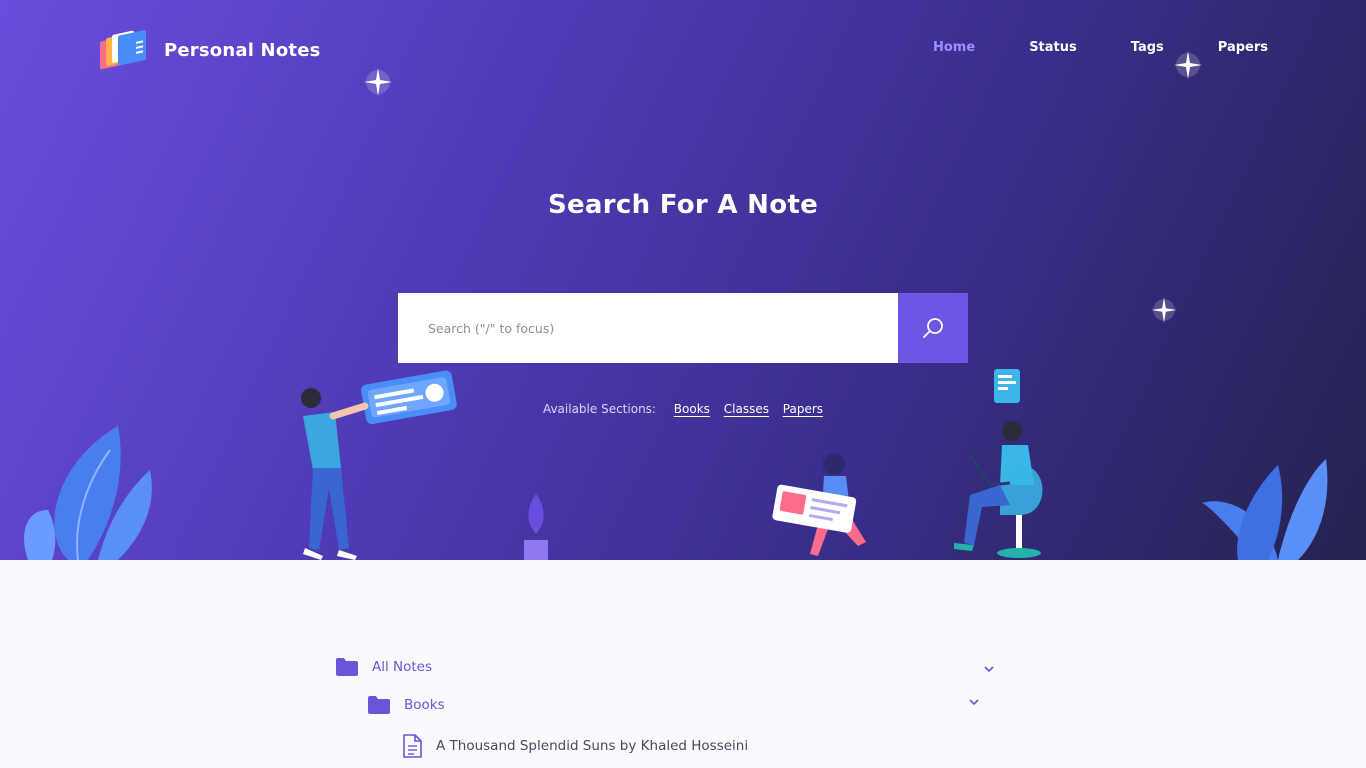 Image resolution: width=1366 pixels, height=768 pixels. What do you see at coordinates (412, 746) in the screenshot?
I see `document-icon` at bounding box center [412, 746].